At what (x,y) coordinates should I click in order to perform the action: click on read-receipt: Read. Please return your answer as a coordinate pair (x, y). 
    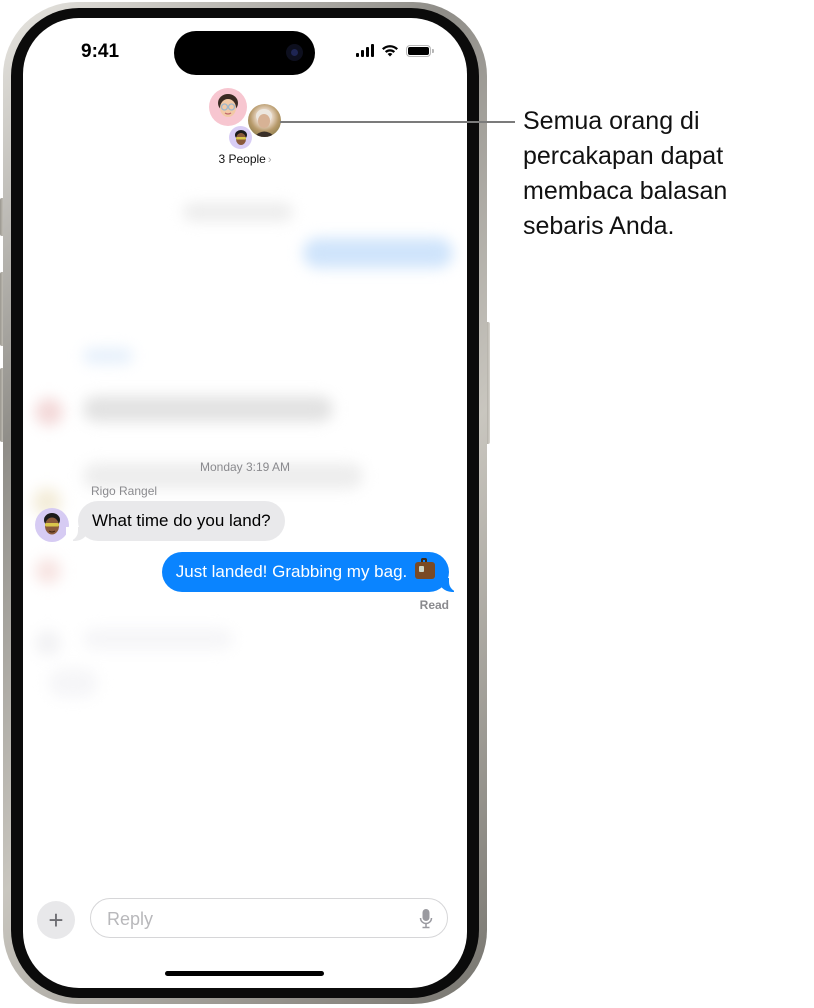
    Looking at the image, I should click on (434, 605).